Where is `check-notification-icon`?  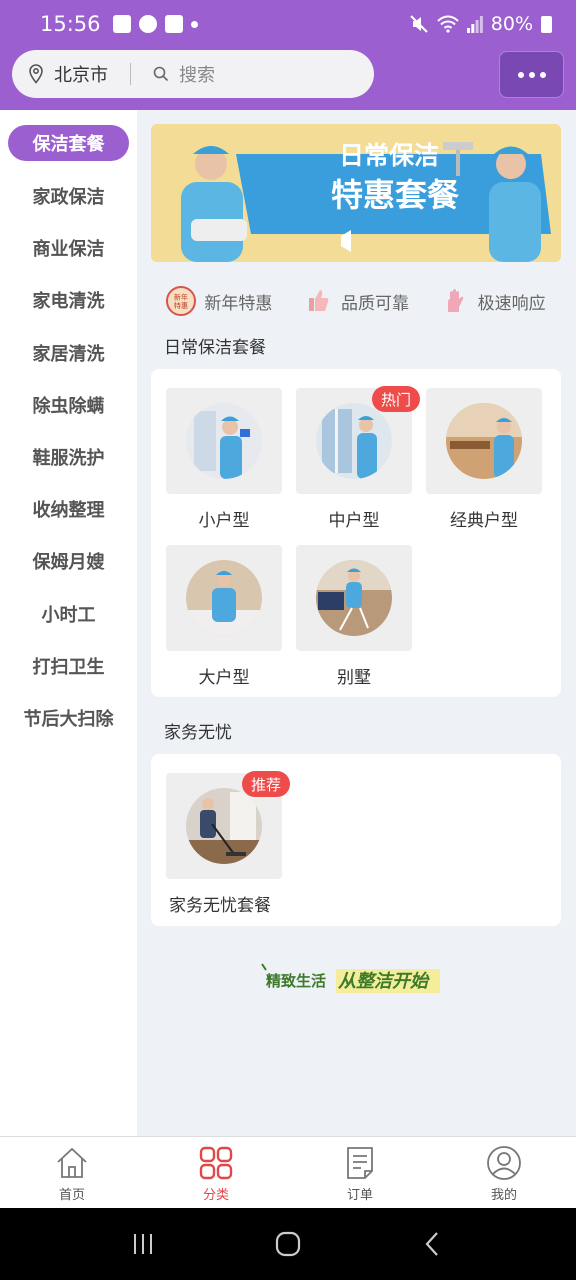
check-notification-icon is located at coordinates (173, 24).